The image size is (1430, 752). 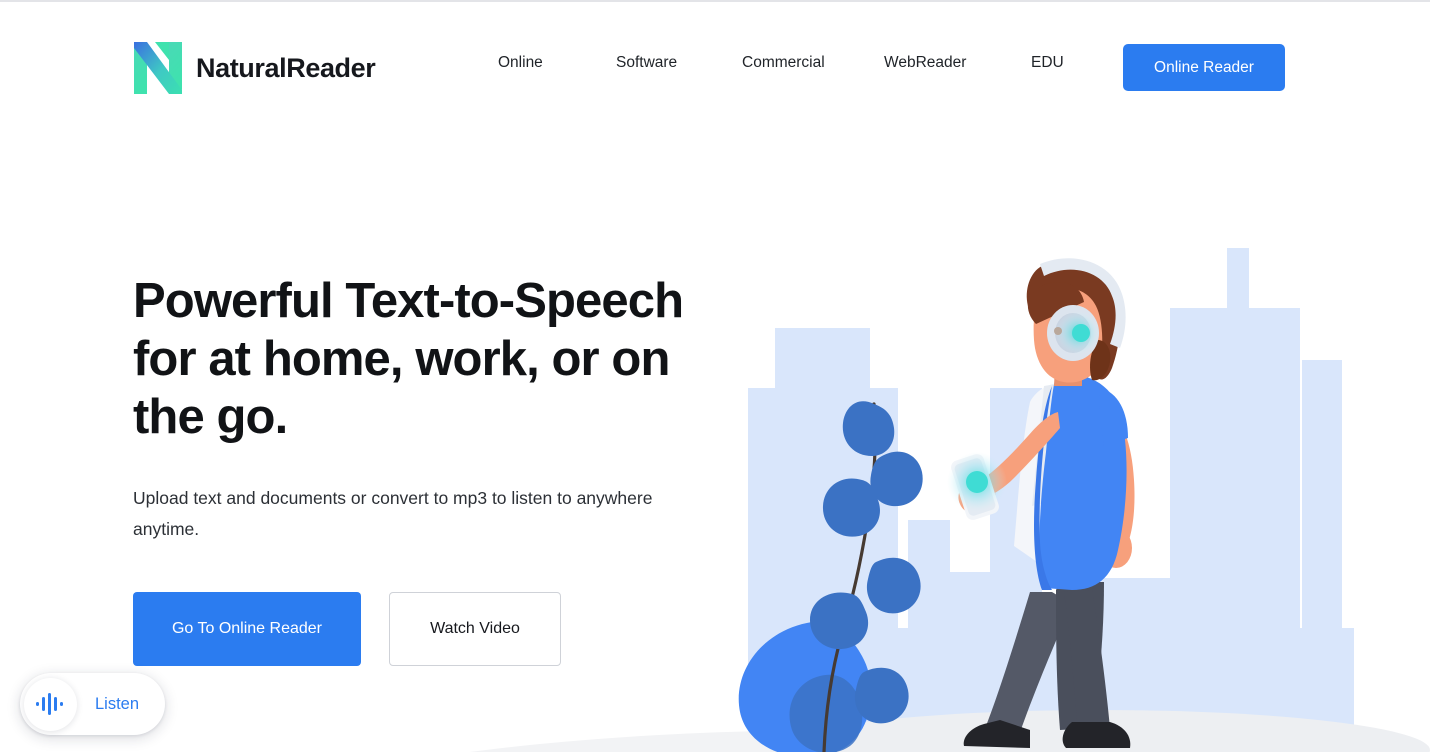 What do you see at coordinates (158, 68) in the screenshot?
I see `naturalreader-n-logo-icon` at bounding box center [158, 68].